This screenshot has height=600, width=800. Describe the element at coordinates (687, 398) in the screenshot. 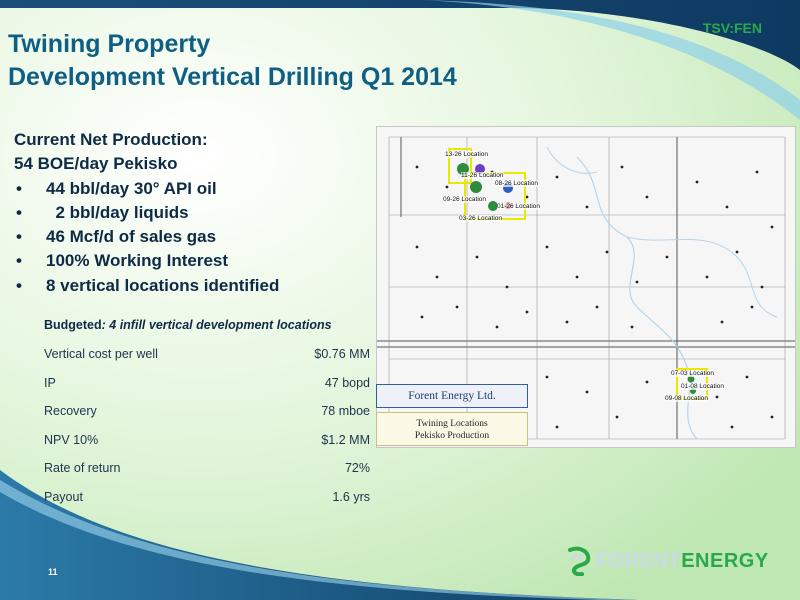

I see `map-location-label: 09-08 Location` at that location.